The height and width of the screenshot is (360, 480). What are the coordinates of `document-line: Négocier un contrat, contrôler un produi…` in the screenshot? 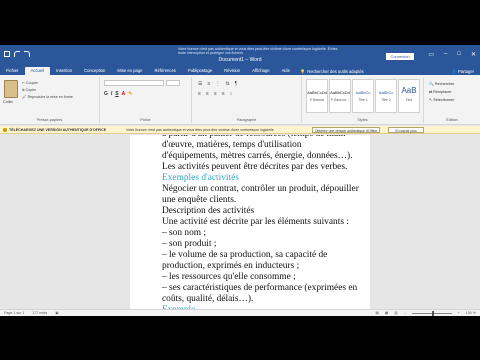 It's located at (260, 189).